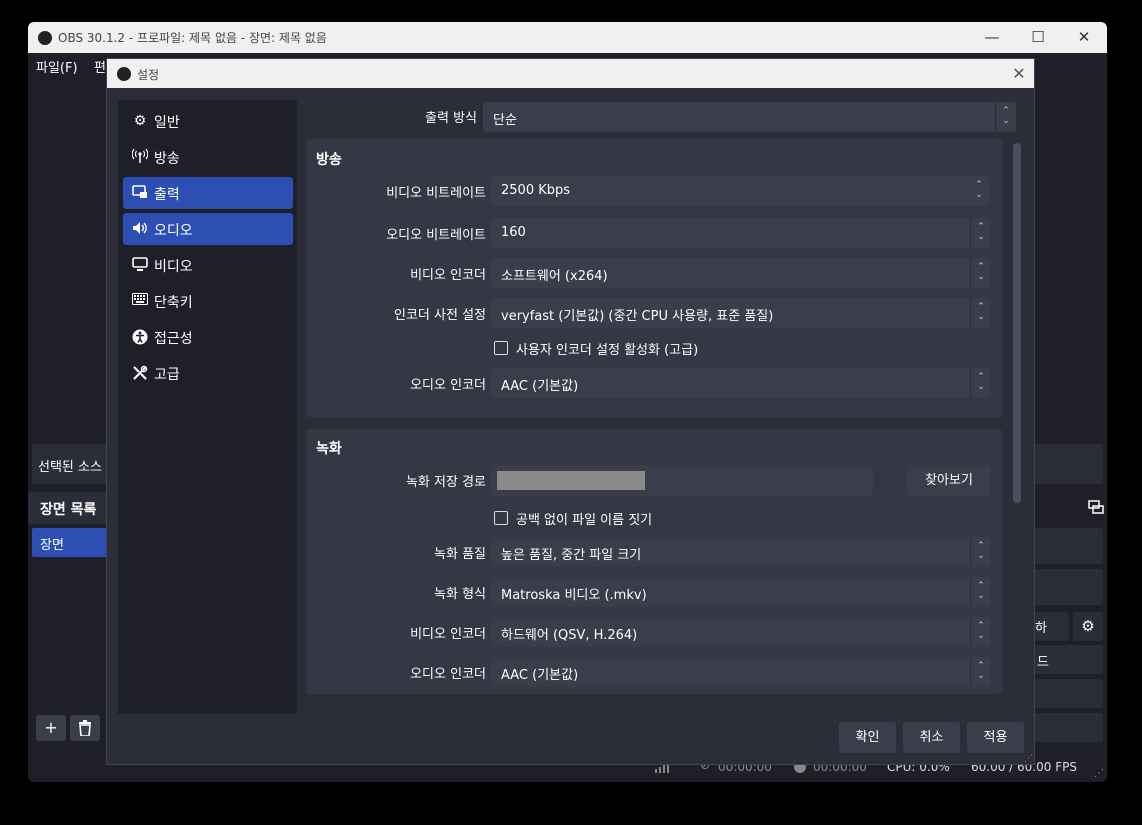  I want to click on sidebar-item-label: 방송, so click(167, 159).